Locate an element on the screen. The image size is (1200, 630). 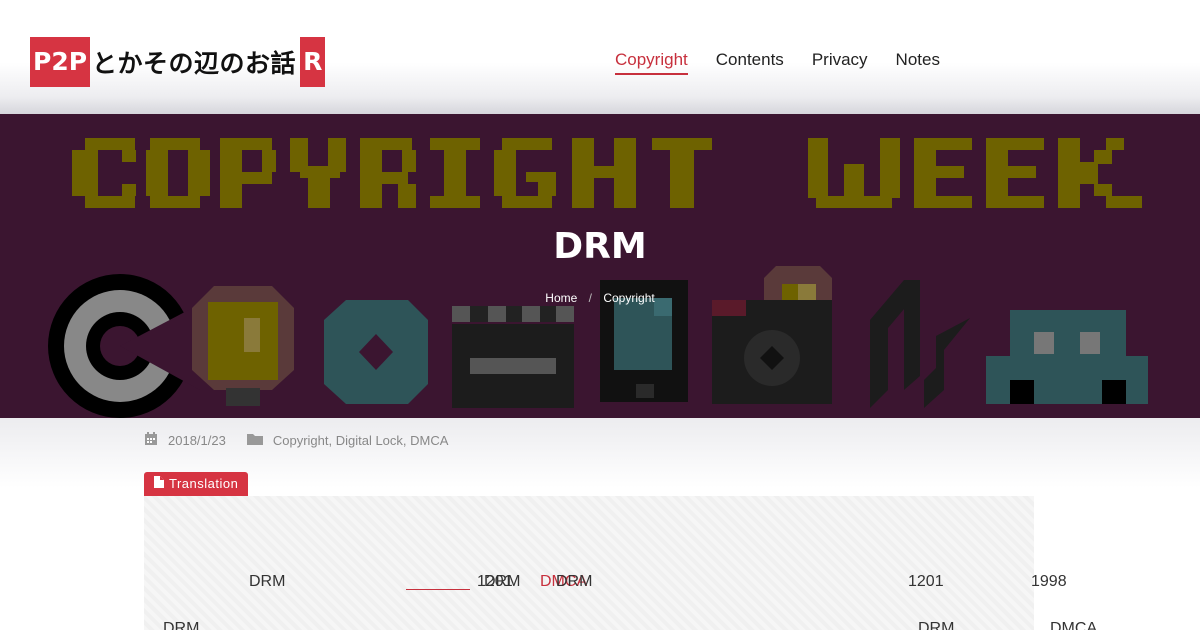
site-logo: P2P とかその辺のお話 R is located at coordinates (178, 62).